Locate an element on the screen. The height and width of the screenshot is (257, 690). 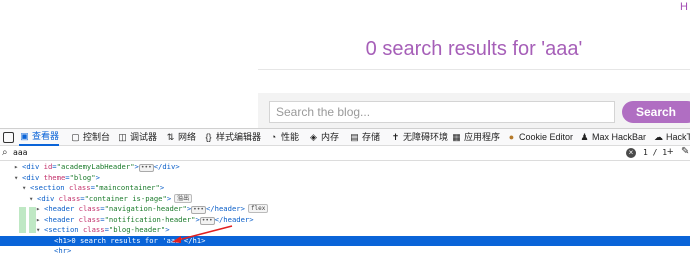
divider is located at coordinates (474, 69).